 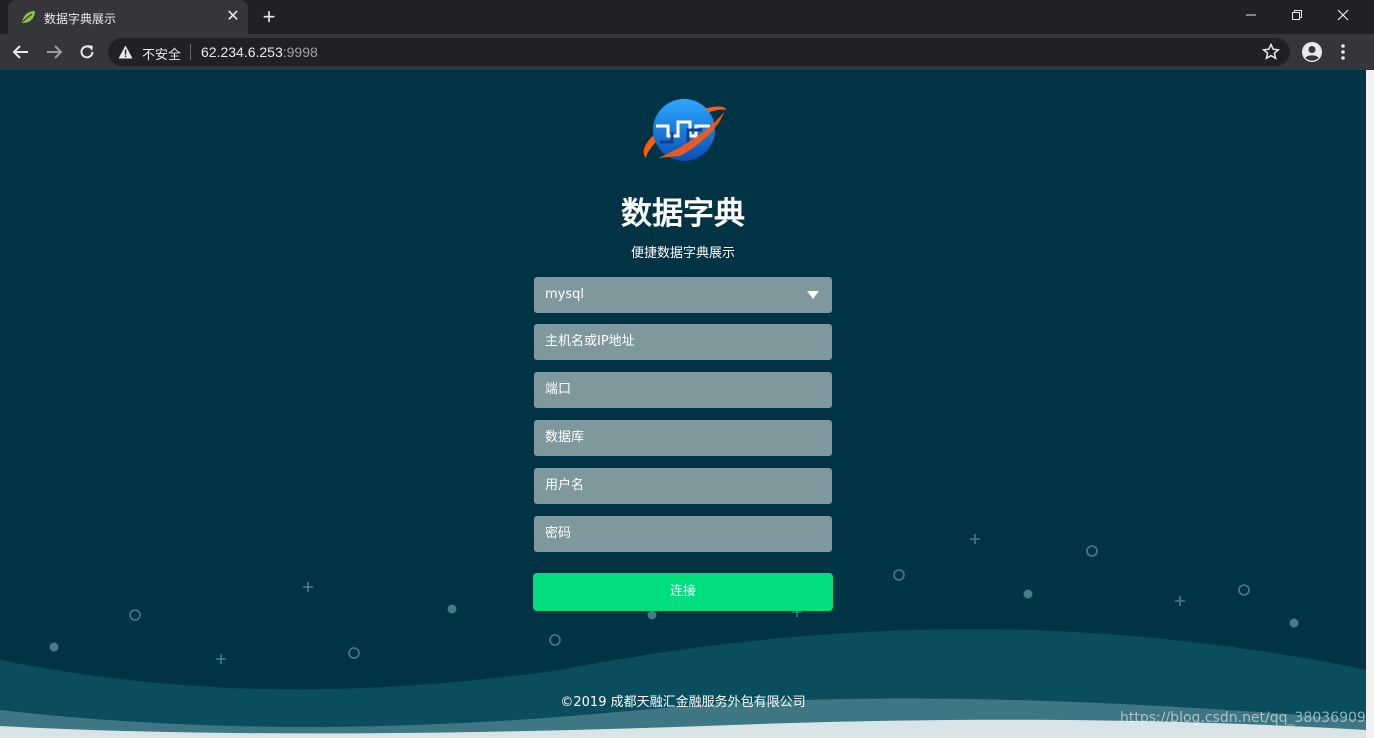 I want to click on close-icon, so click(x=1343, y=15).